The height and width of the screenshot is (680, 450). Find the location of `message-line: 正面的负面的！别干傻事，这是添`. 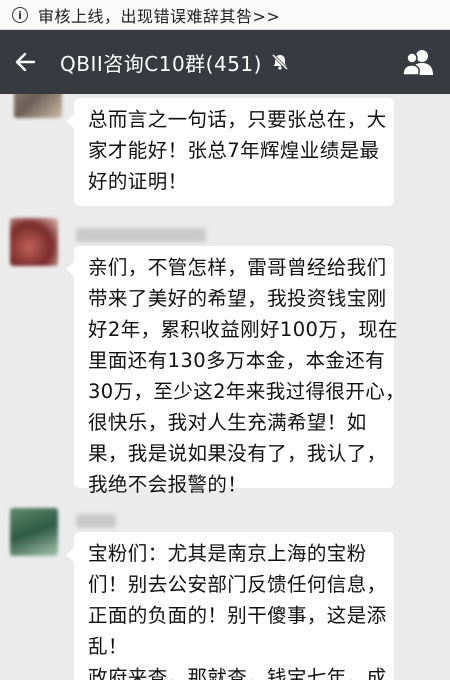

message-line: 正面的负面的！别干傻事，这是添 is located at coordinates (237, 615).